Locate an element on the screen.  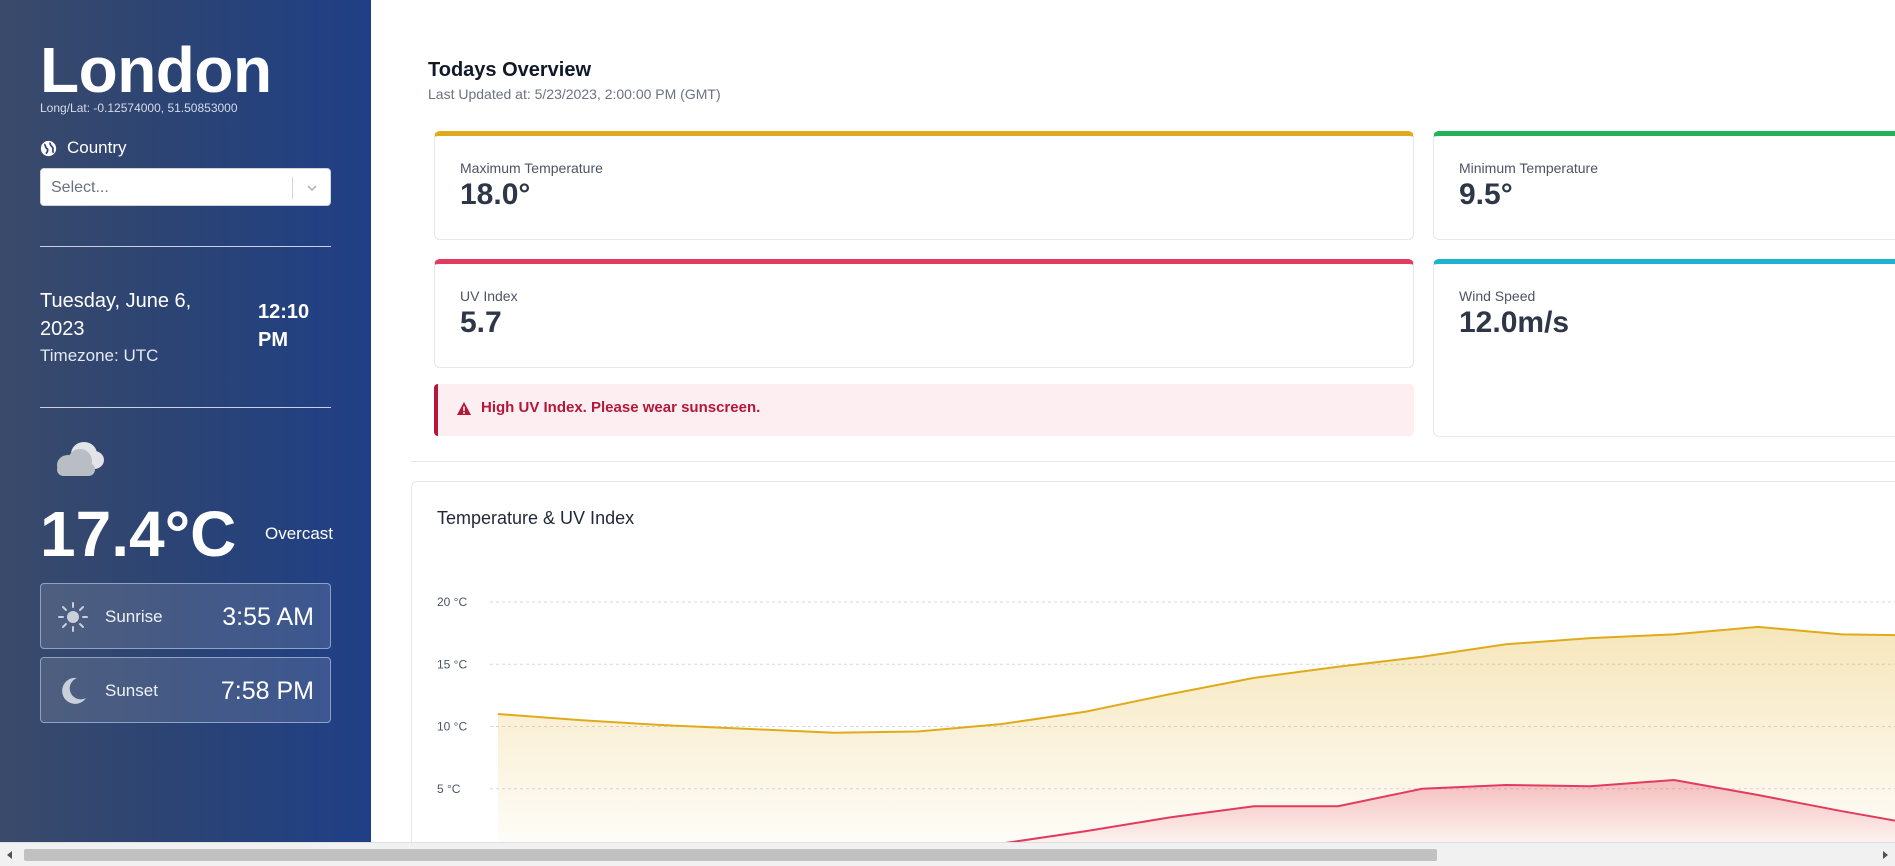
cloud-icon is located at coordinates (80, 459).